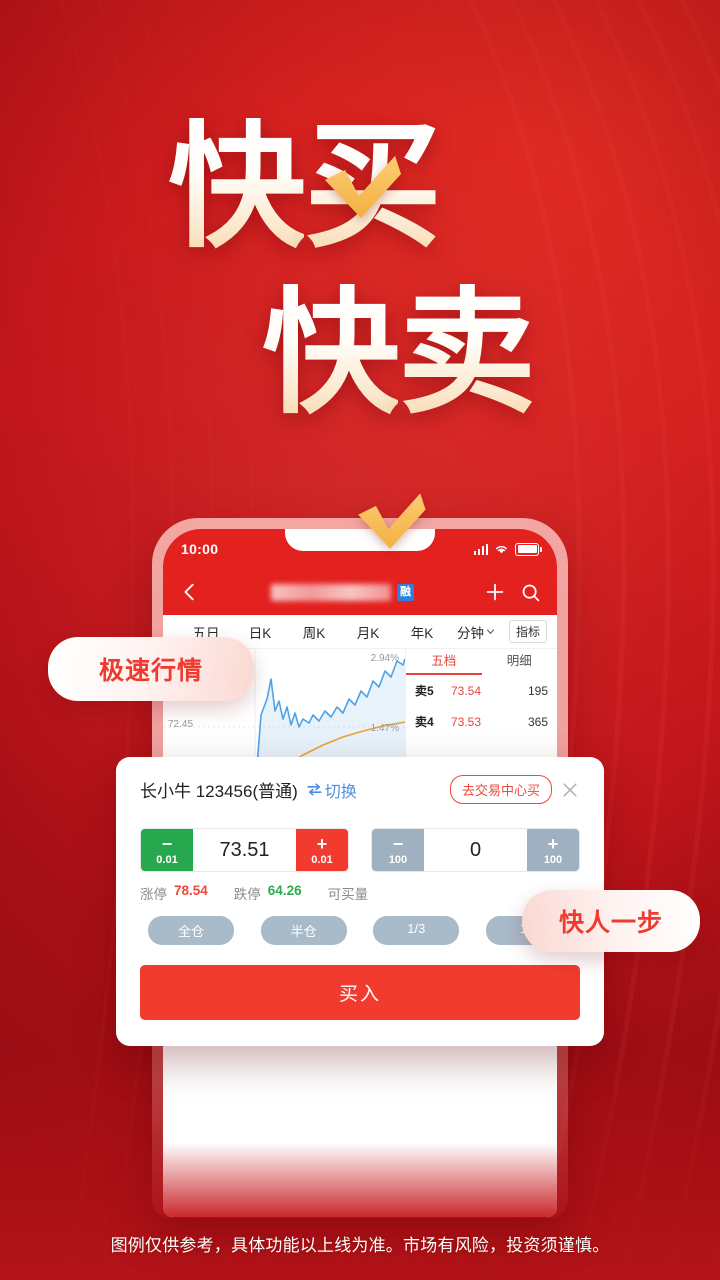  What do you see at coordinates (360, 850) in the screenshot?
I see `steppers-row: − 0.01 73.51 + 0.01 − 100 0 + 100` at bounding box center [360, 850].